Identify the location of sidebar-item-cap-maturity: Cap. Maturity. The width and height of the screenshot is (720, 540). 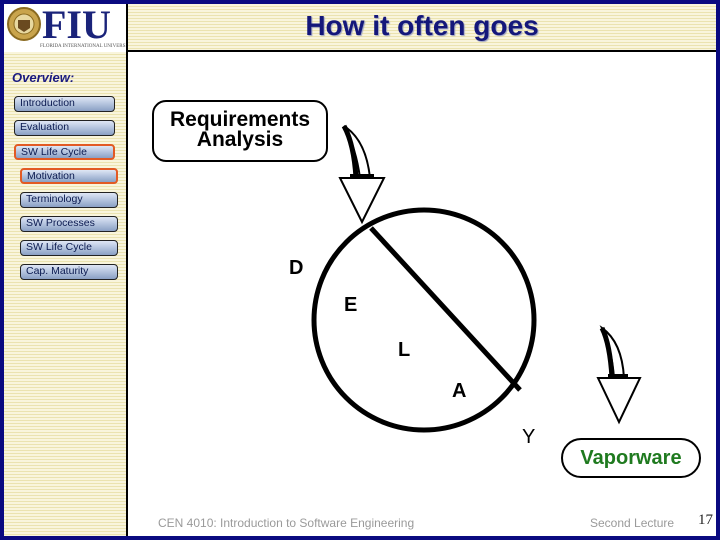
(69, 272).